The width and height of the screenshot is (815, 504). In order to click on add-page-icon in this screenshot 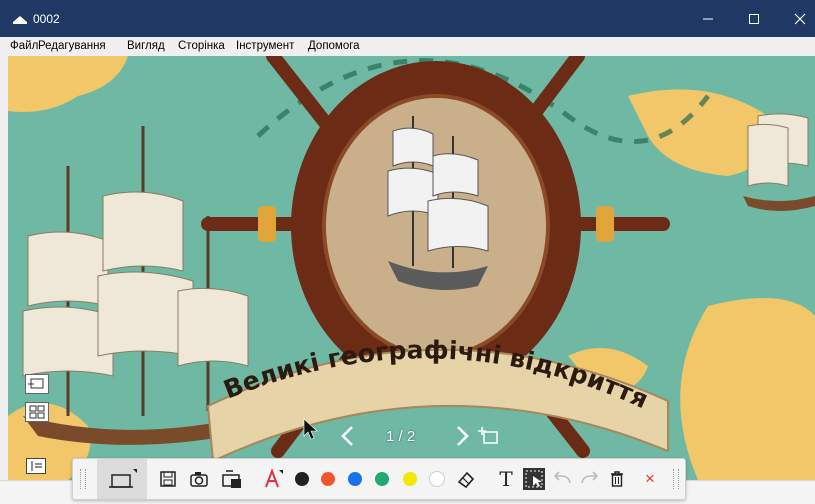, I will do `click(488, 435)`.